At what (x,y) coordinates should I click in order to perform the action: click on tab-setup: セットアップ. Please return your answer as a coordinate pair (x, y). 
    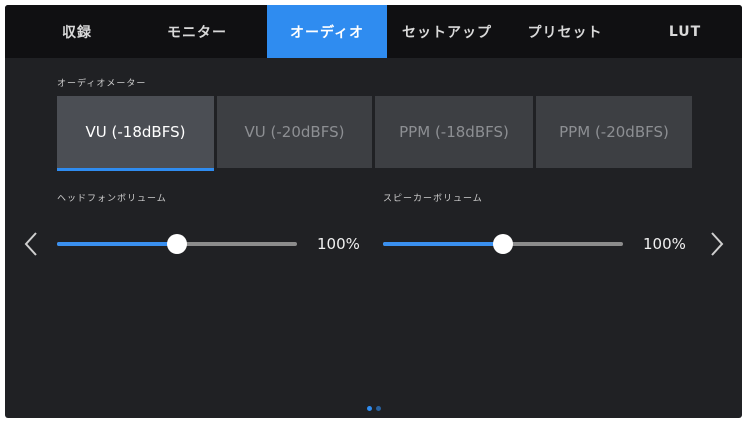
    Looking at the image, I should click on (447, 31).